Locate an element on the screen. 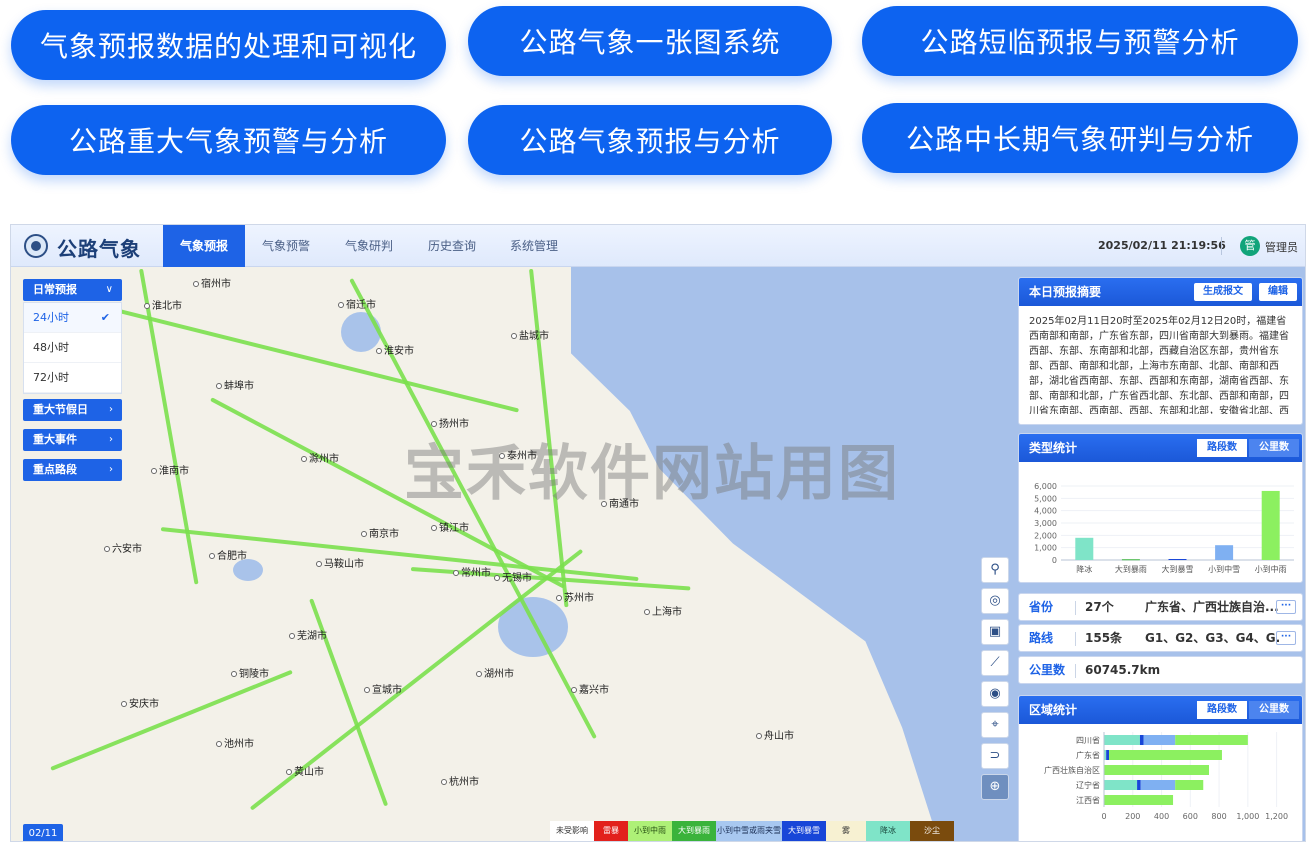 This screenshot has width=1309, height=845. y-tick-label: 4,000 is located at coordinates (1045, 511).